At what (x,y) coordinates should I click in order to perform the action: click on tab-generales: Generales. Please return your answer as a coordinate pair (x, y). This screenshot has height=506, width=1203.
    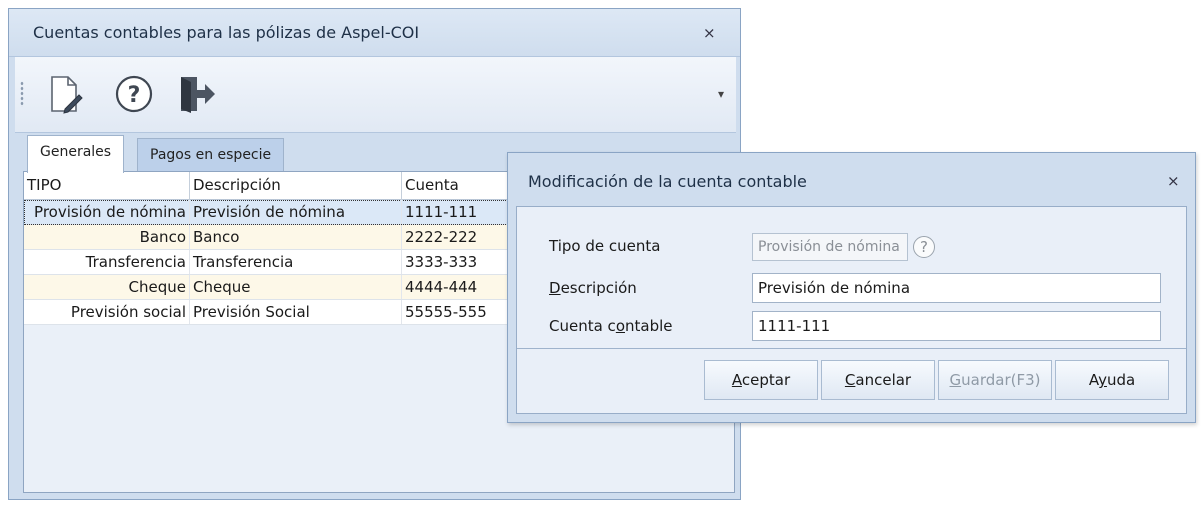
    Looking at the image, I should click on (76, 154).